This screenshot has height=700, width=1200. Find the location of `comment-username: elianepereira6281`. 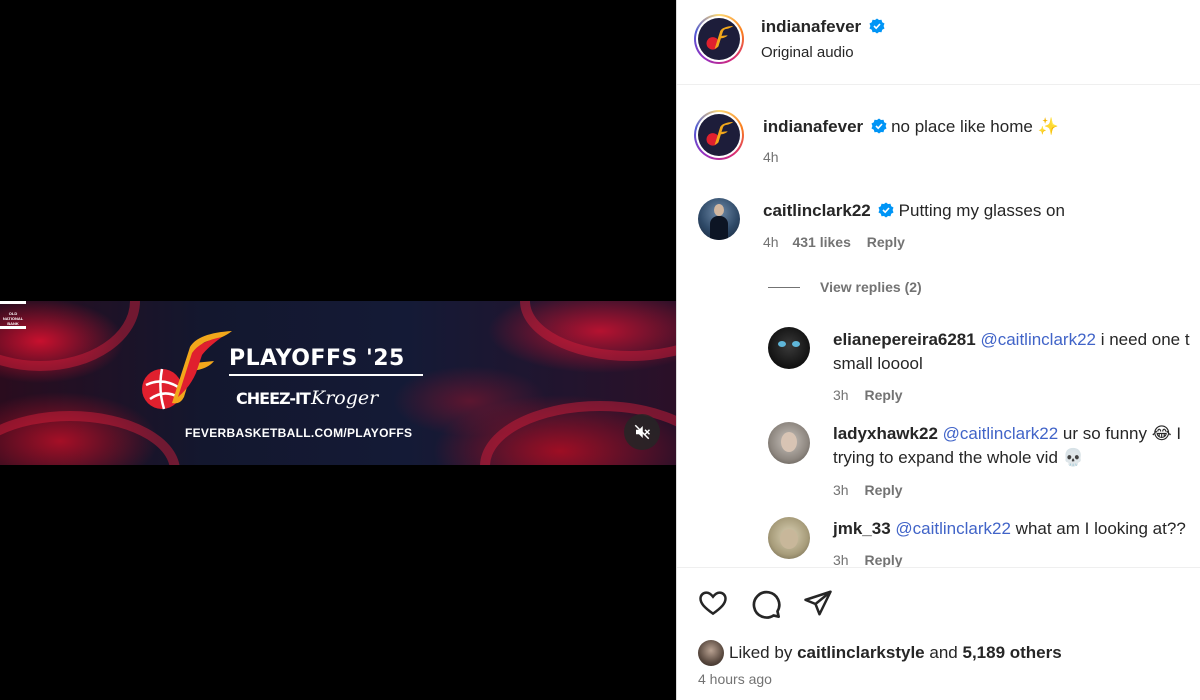

comment-username: elianepereira6281 is located at coordinates (904, 339).